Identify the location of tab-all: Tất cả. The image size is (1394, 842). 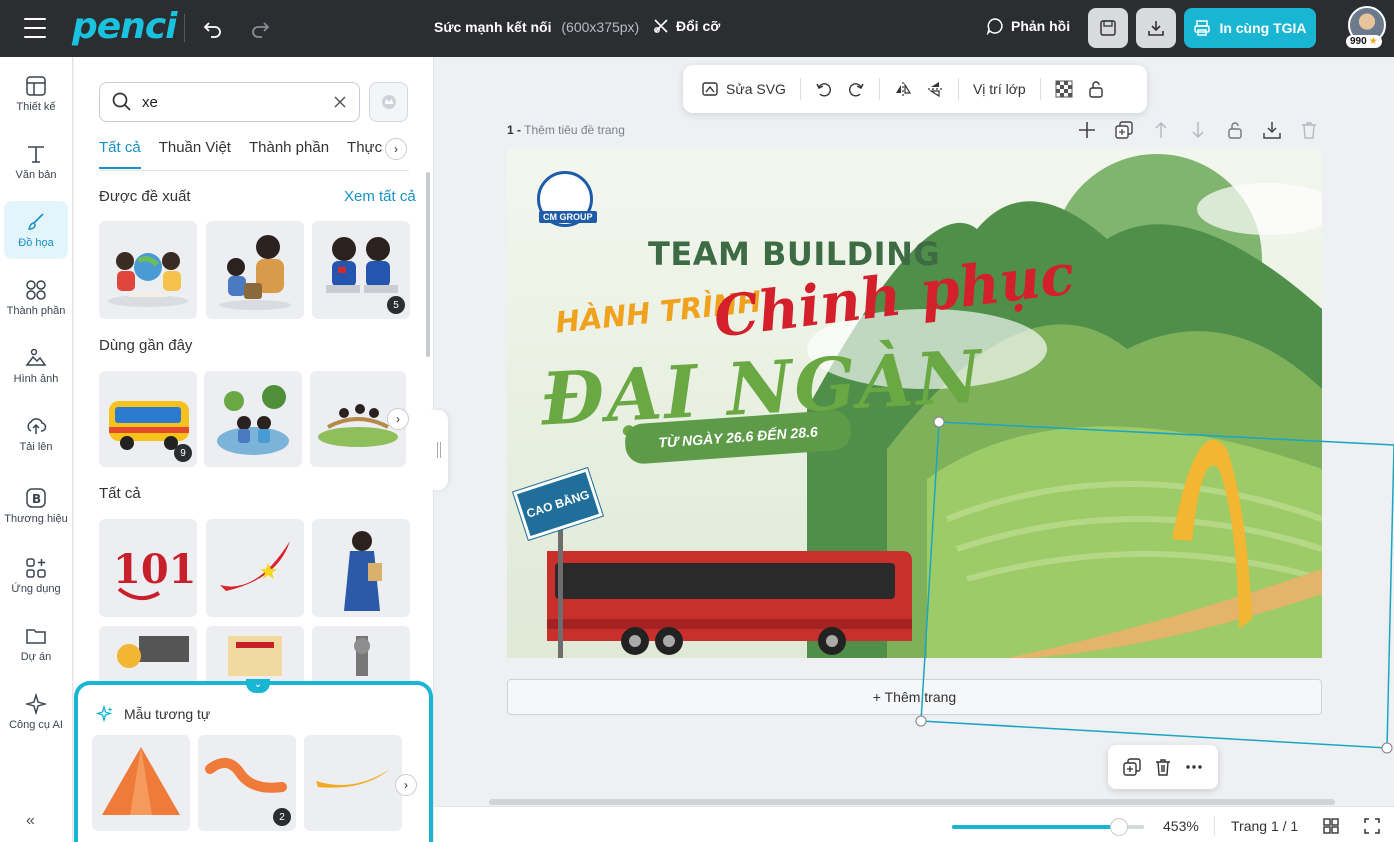
(120, 154).